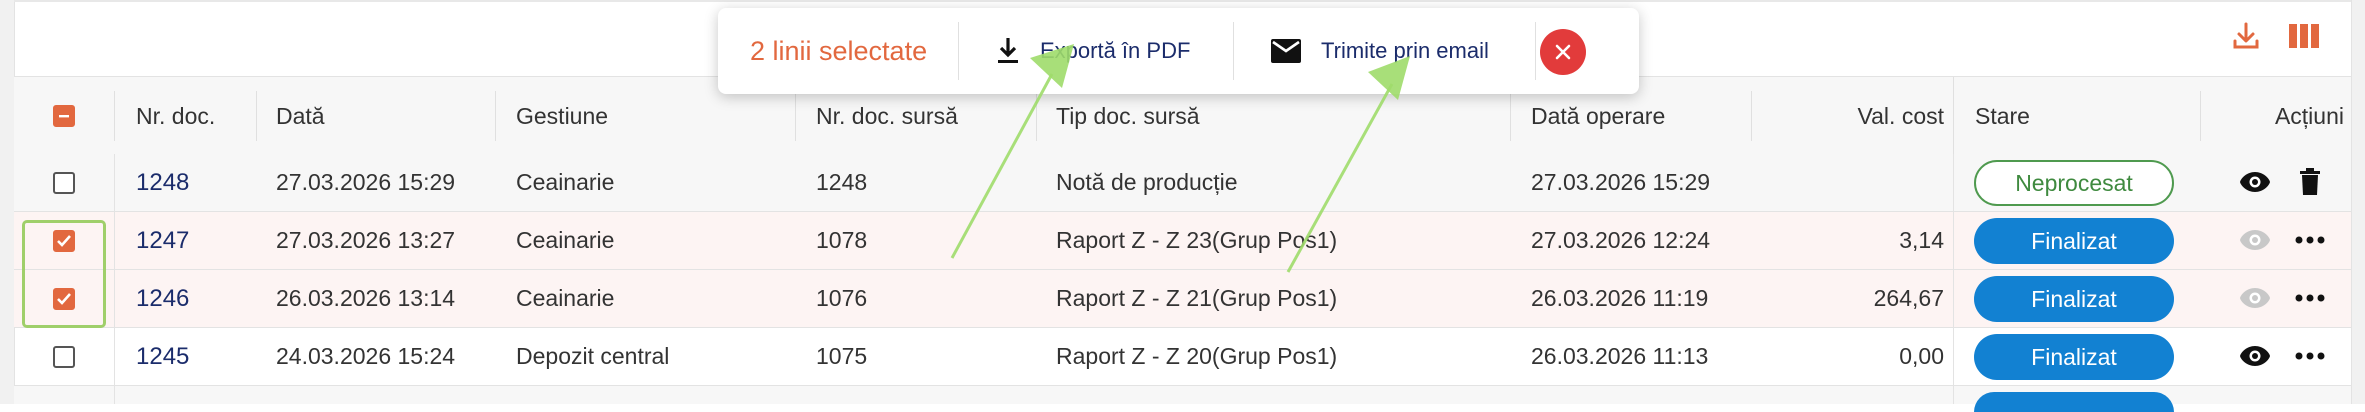 This screenshot has height=412, width=2365. I want to click on nr-doc-link: 1247, so click(162, 240).